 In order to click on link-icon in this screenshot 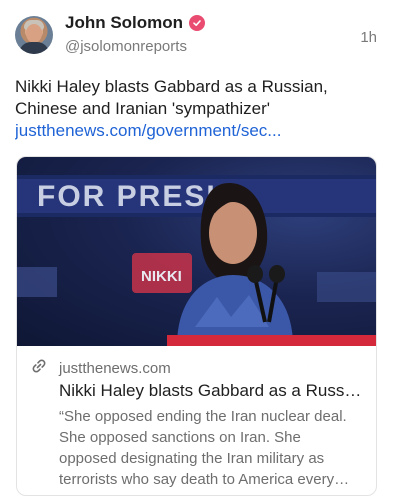, I will do `click(39, 368)`.